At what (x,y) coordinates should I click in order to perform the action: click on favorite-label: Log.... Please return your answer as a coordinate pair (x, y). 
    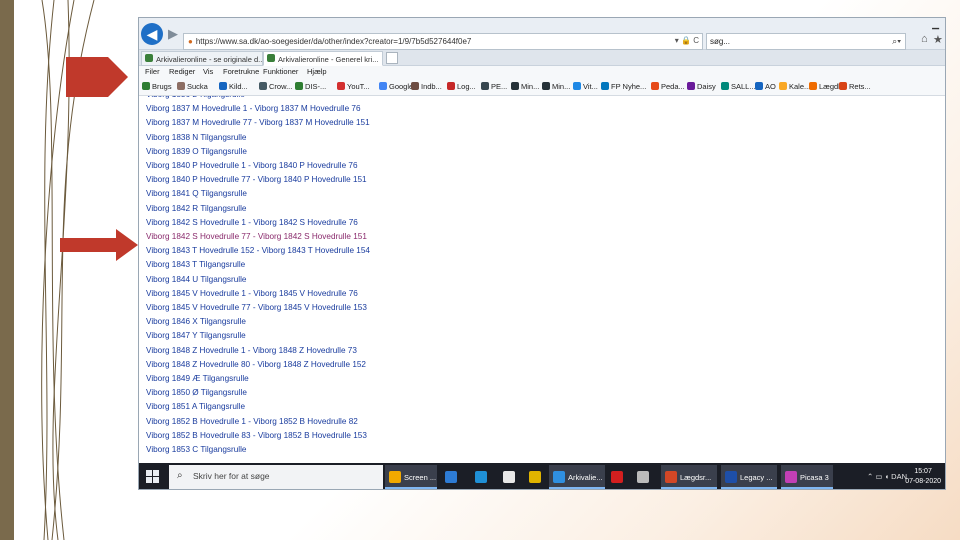
    Looking at the image, I should click on (466, 86).